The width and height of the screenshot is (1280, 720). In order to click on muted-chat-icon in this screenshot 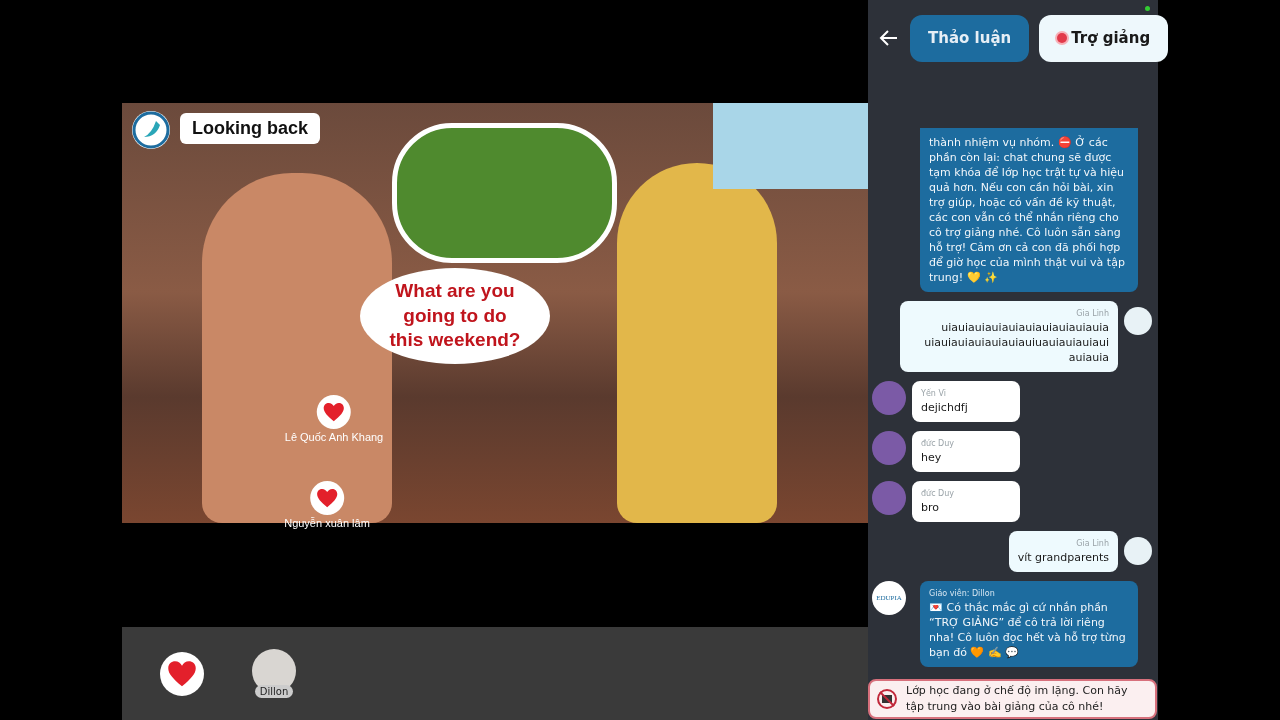, I will do `click(887, 699)`.